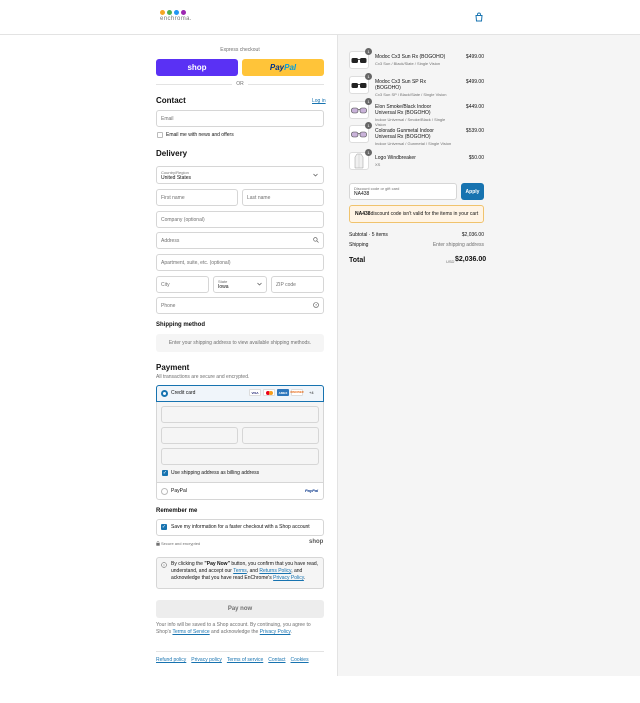  What do you see at coordinates (240, 482) in the screenshot?
I see `payment-divider` at bounding box center [240, 482].